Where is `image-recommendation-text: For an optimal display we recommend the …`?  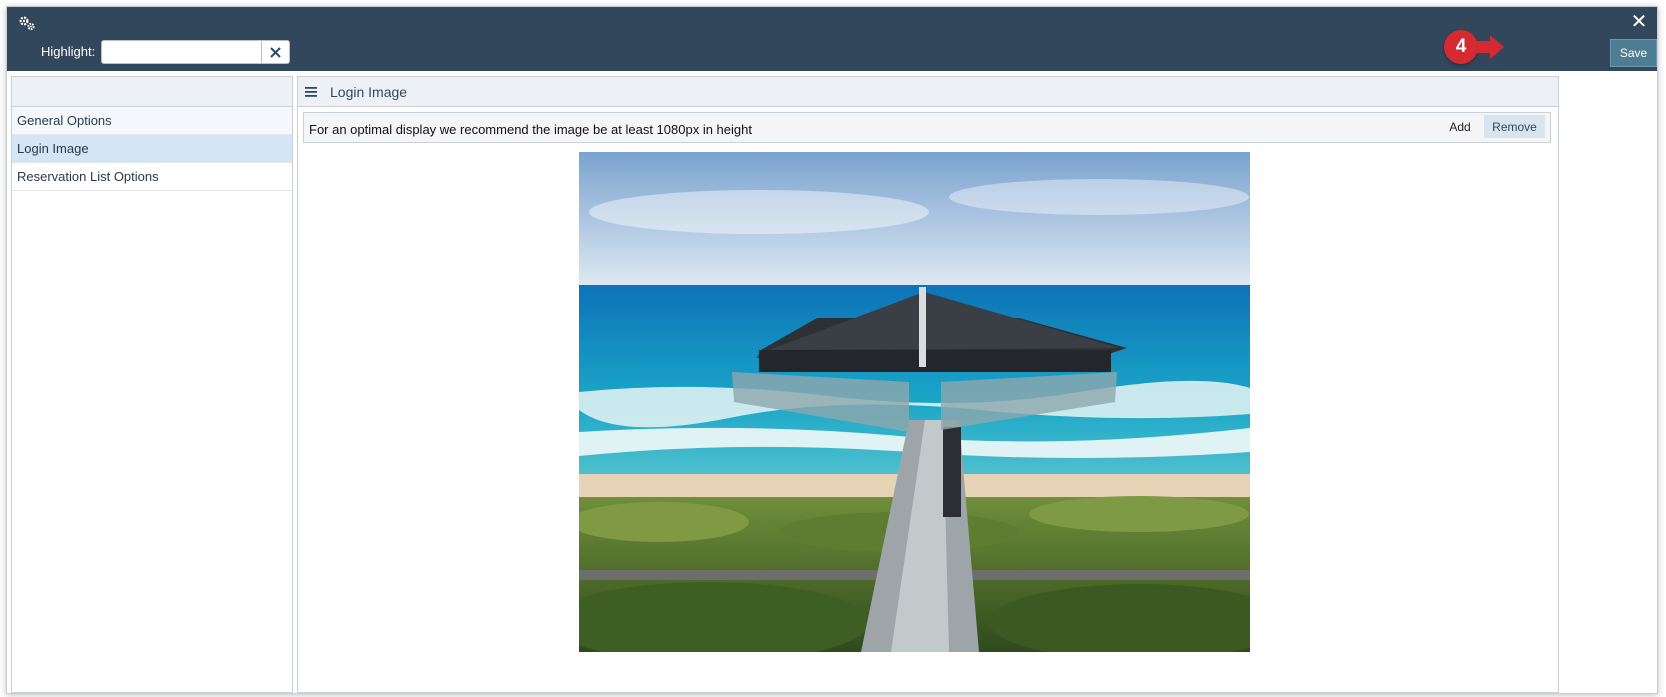 image-recommendation-text: For an optimal display we recommend the … is located at coordinates (530, 129).